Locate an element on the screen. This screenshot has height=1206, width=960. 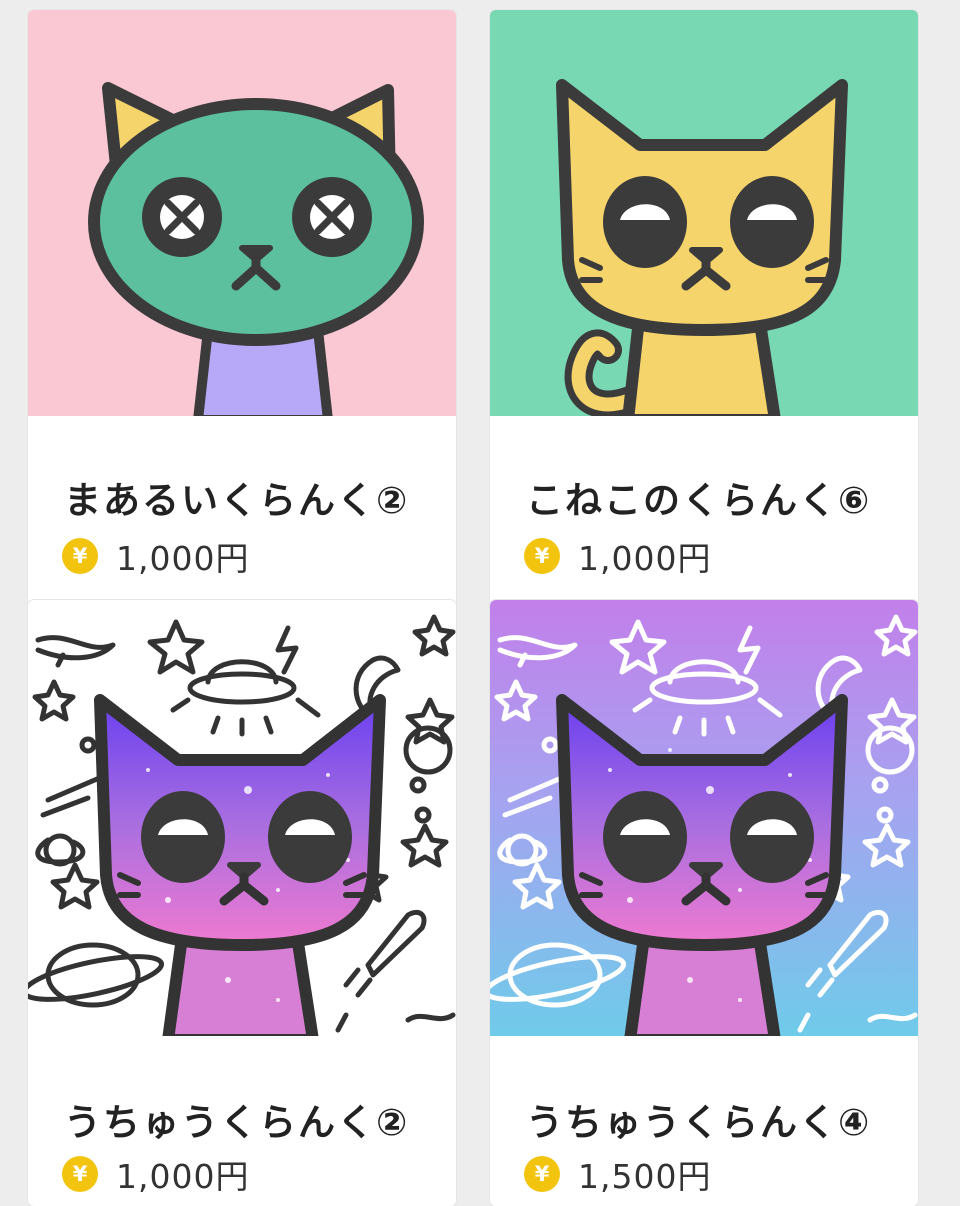
product-price: 1,500円 is located at coordinates (645, 1176).